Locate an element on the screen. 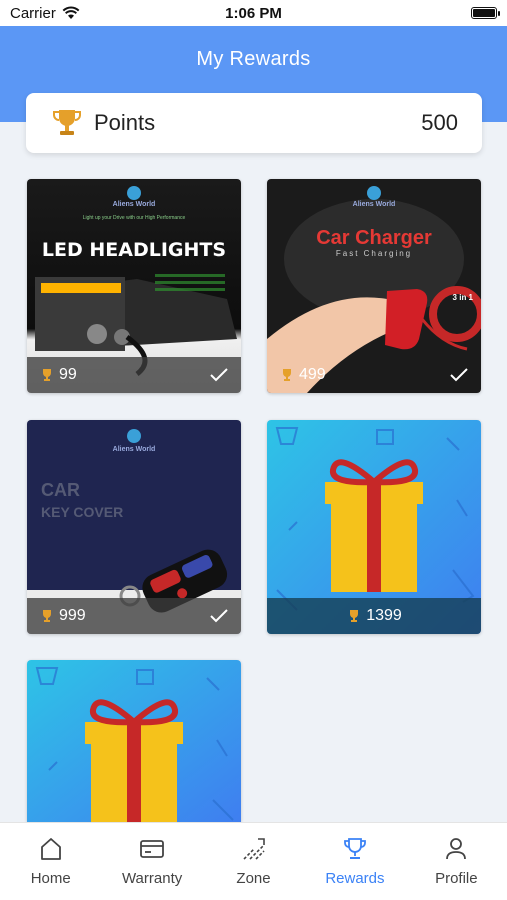  reward-points: 499 is located at coordinates (312, 374).